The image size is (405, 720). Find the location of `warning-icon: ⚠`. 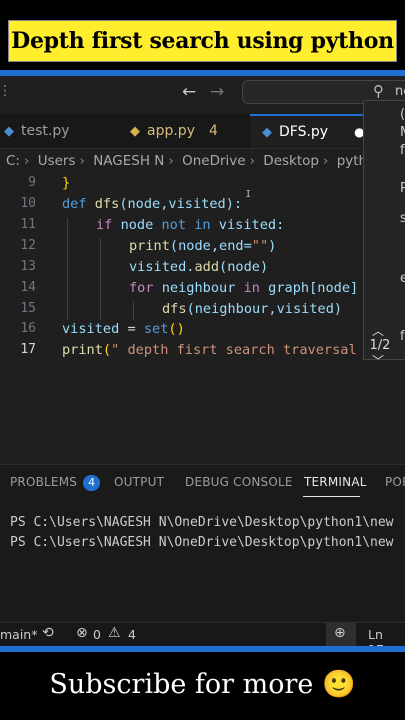

warning-icon: ⚠ is located at coordinates (114, 633).